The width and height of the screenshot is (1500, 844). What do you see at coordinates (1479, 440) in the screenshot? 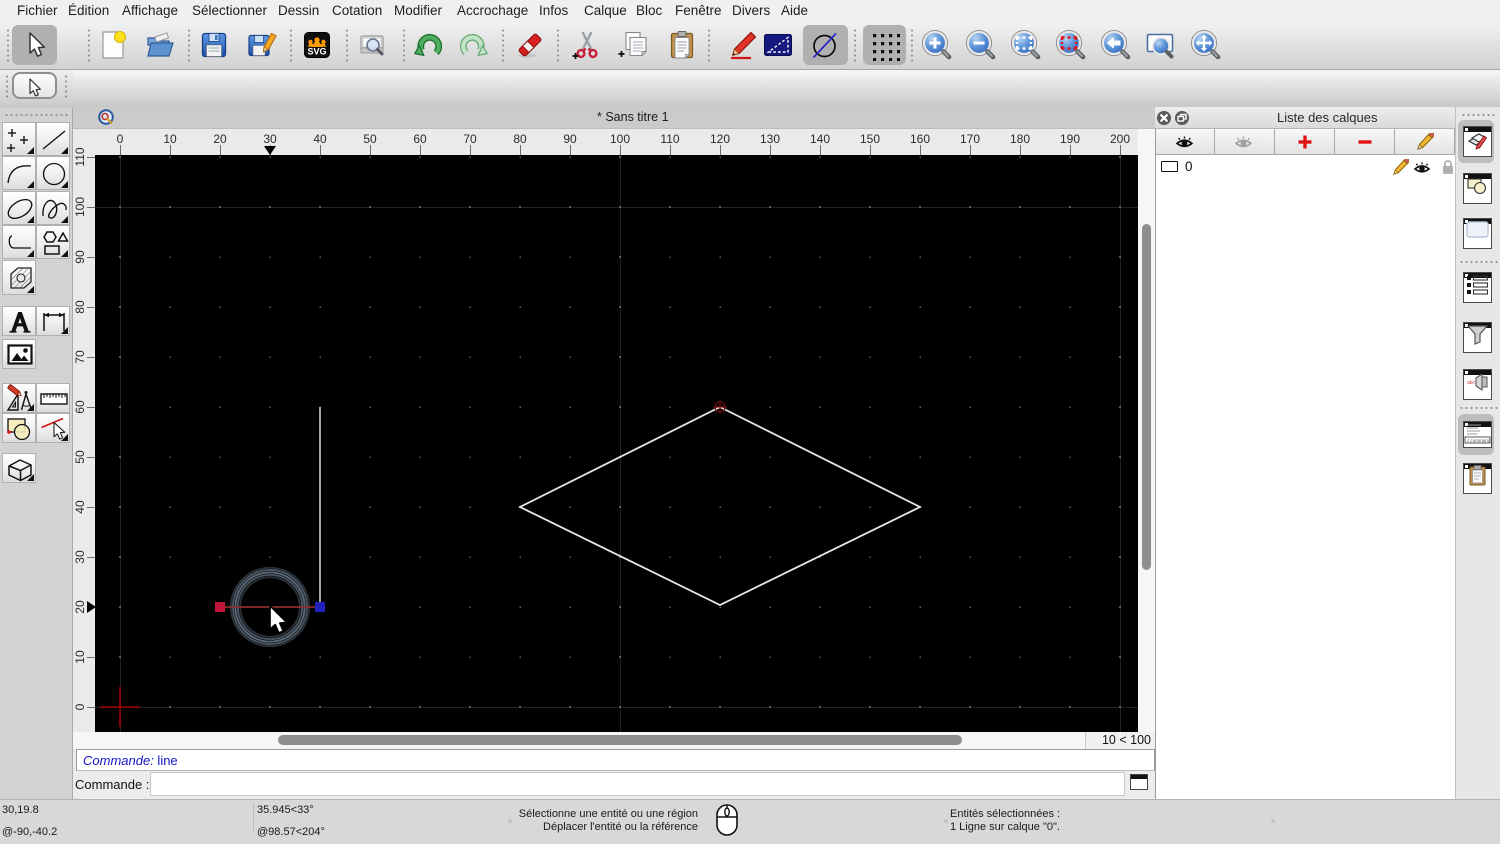
I see `svg-text: c:command` at bounding box center [1479, 440].